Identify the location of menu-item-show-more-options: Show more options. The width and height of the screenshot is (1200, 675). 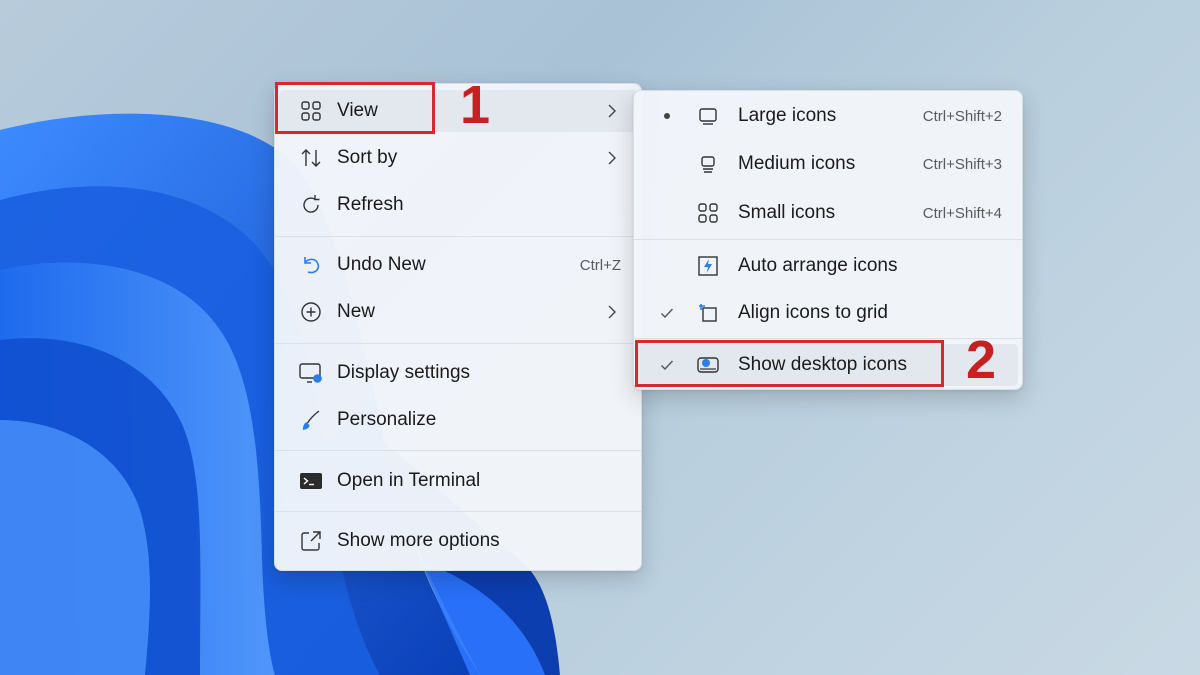
(458, 541).